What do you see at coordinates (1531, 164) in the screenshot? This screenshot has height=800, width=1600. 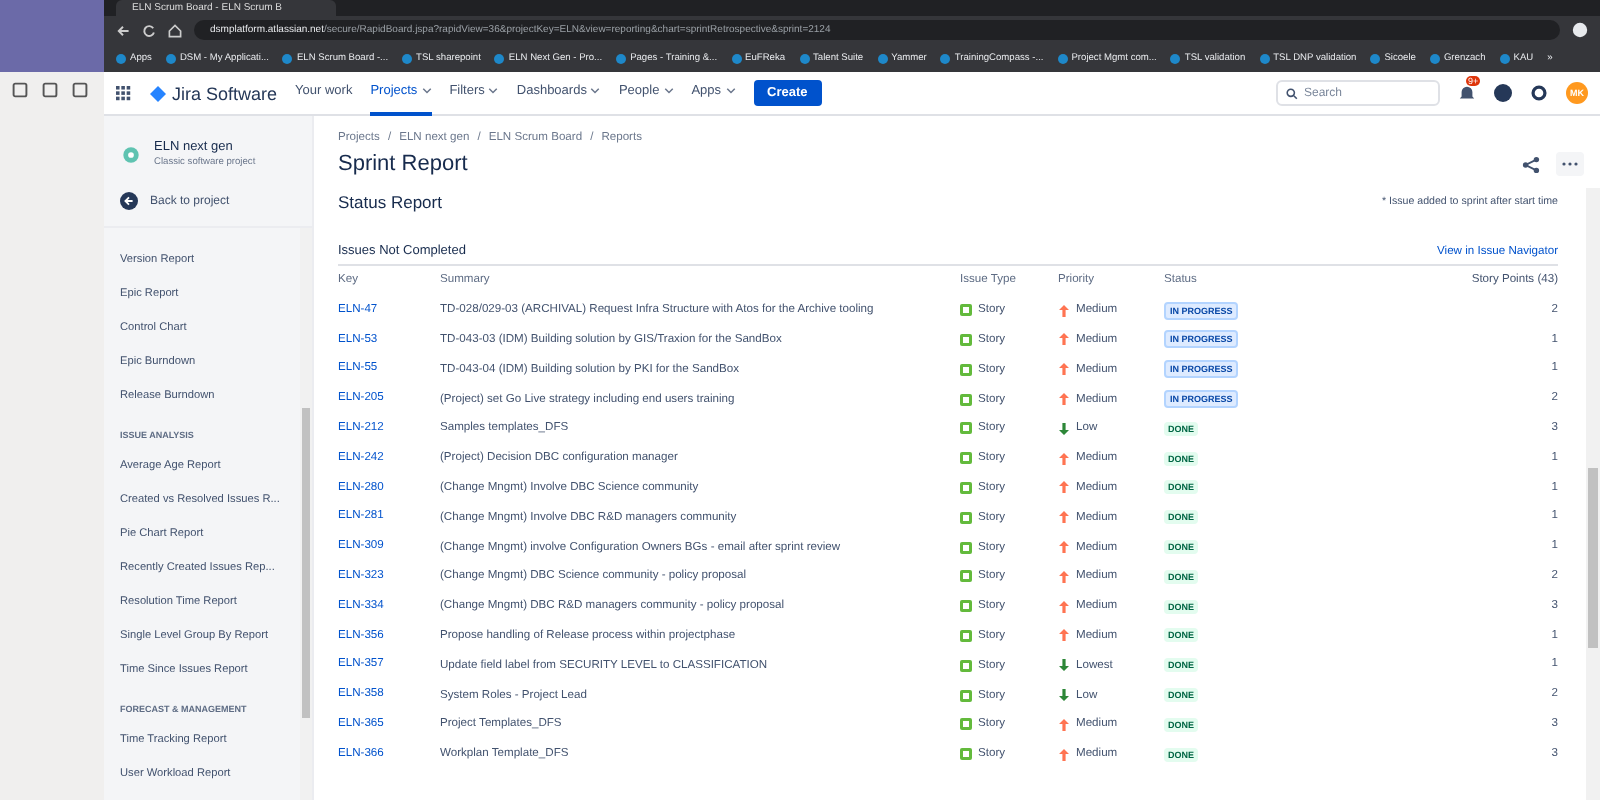 I see `share-icon` at bounding box center [1531, 164].